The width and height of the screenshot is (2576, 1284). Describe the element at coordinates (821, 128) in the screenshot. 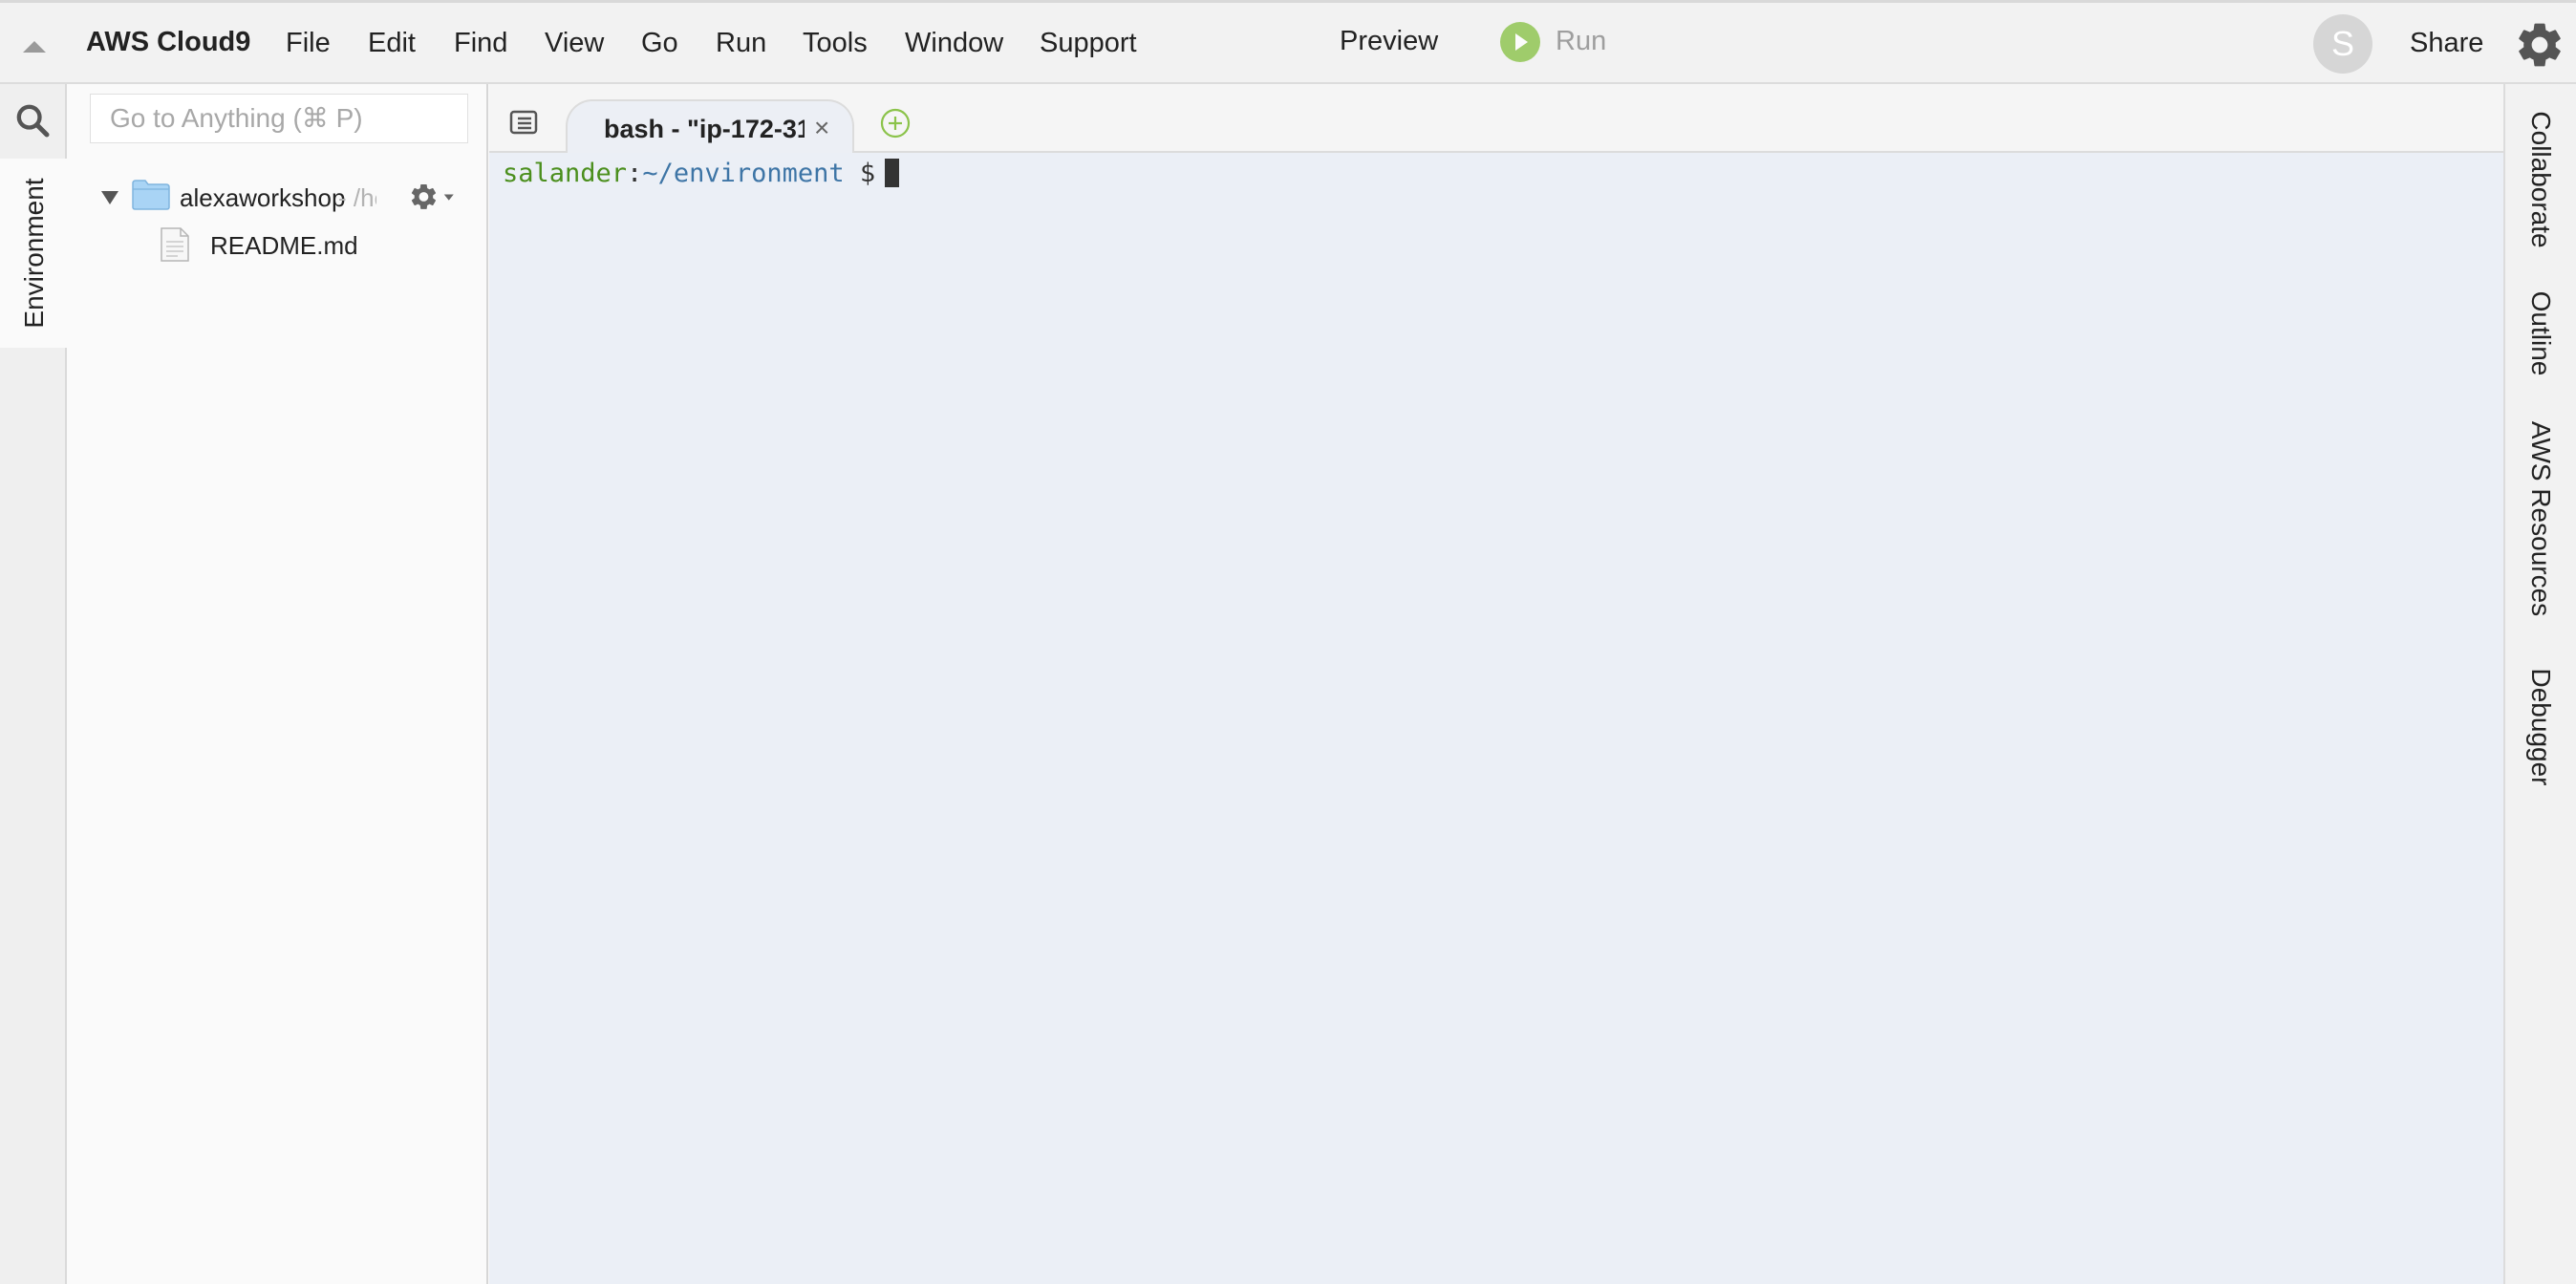

I see `close-icon: ×` at that location.